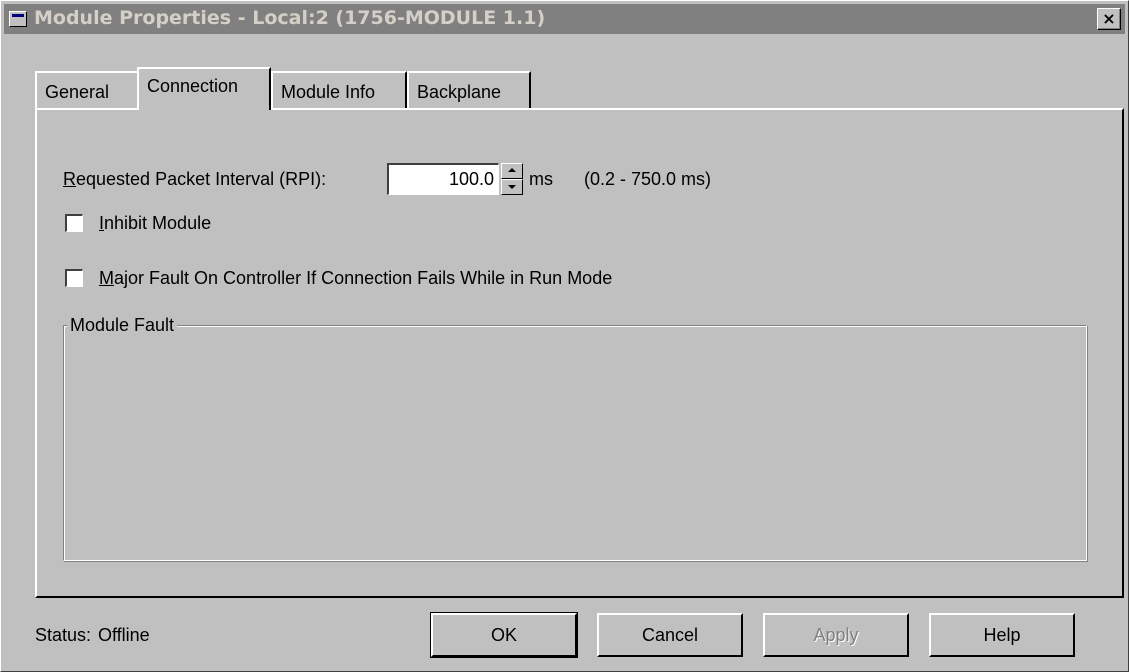  I want to click on help-button: Help, so click(1002, 635).